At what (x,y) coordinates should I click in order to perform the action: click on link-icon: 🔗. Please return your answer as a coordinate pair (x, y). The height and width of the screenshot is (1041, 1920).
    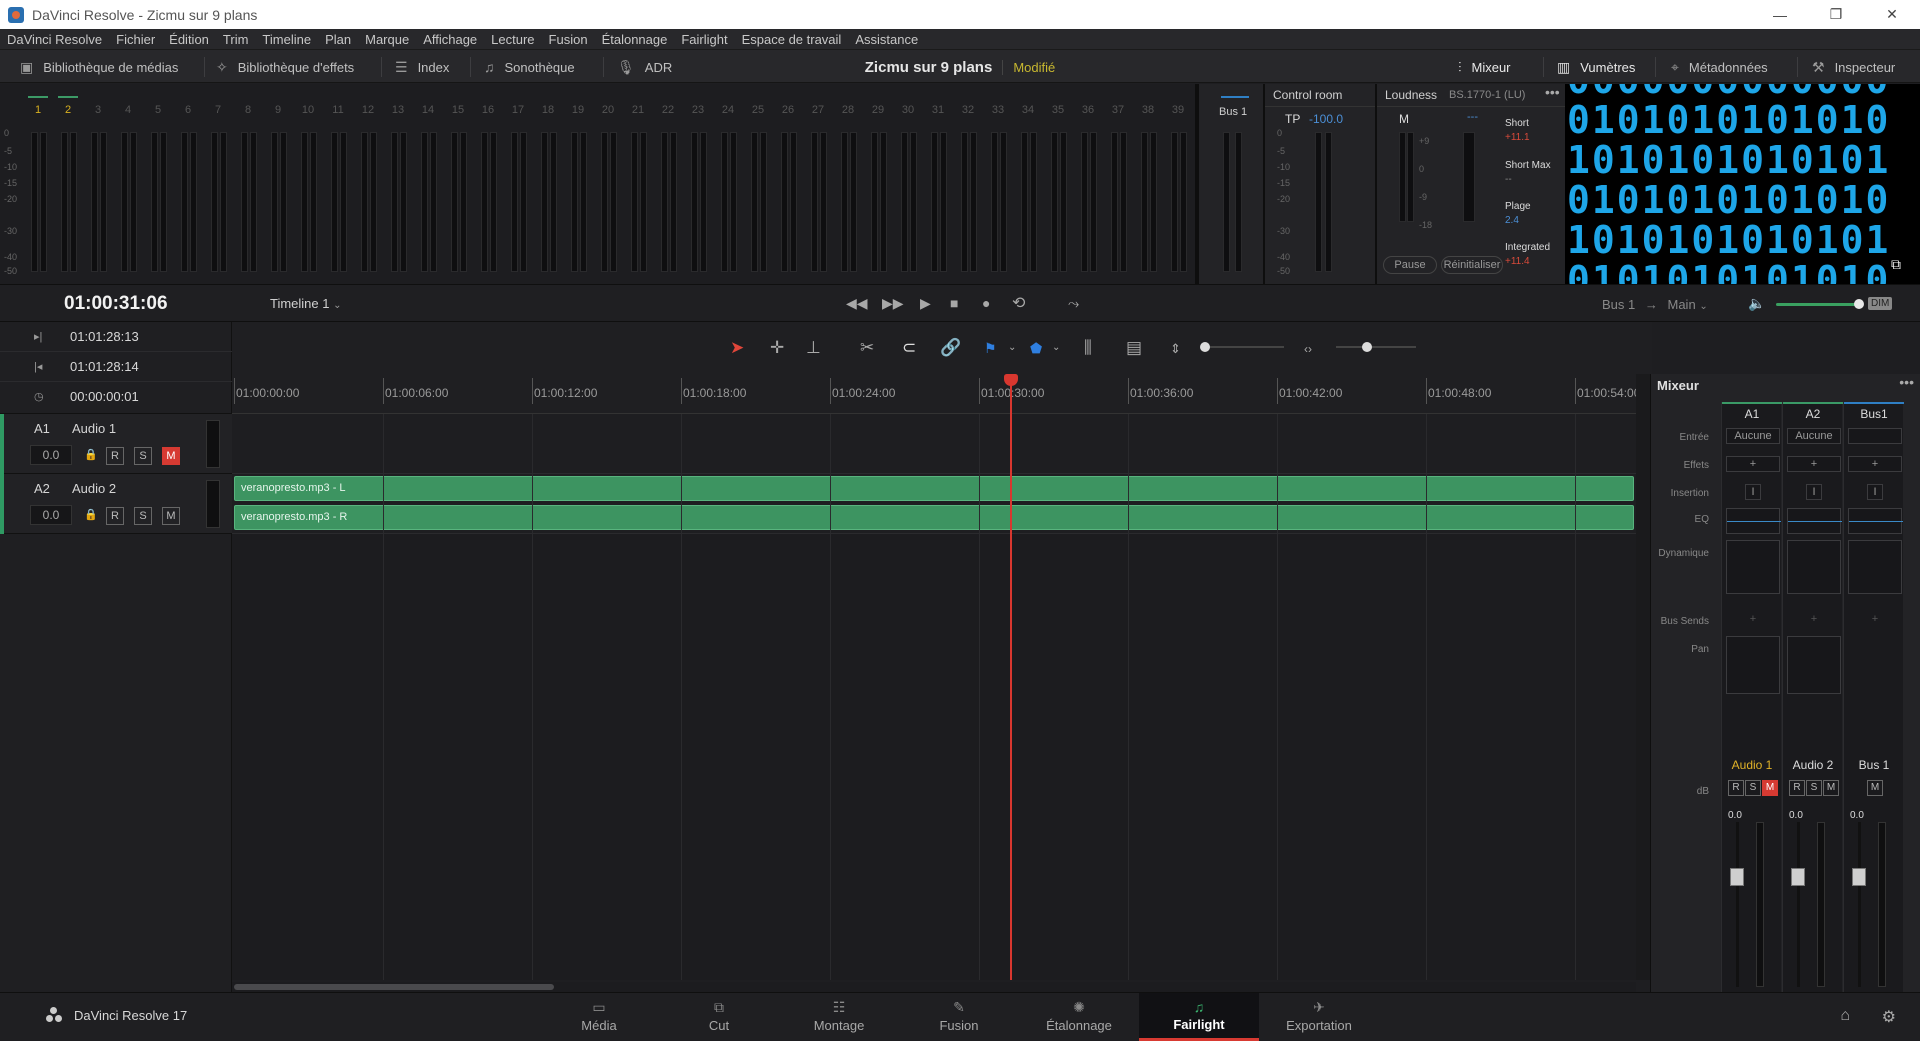
    Looking at the image, I should click on (950, 348).